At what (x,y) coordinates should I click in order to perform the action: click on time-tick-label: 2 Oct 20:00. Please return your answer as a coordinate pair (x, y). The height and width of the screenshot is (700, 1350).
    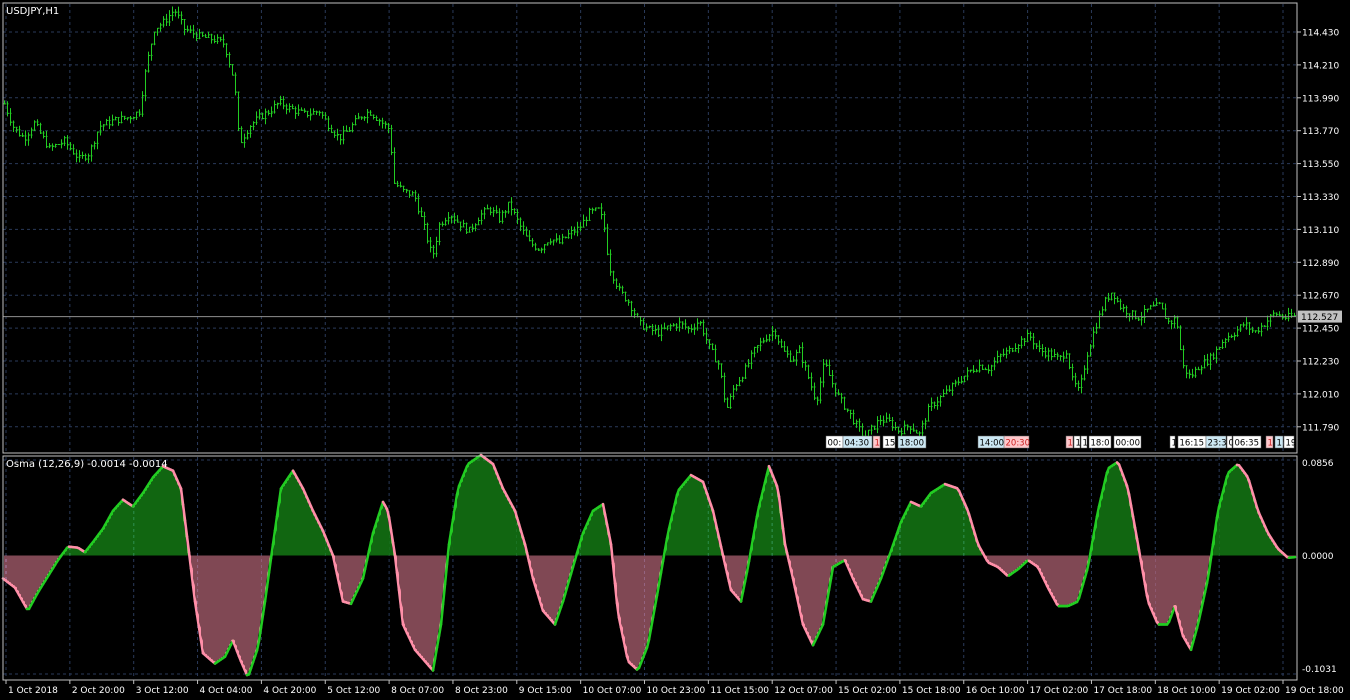
    Looking at the image, I should click on (98, 691).